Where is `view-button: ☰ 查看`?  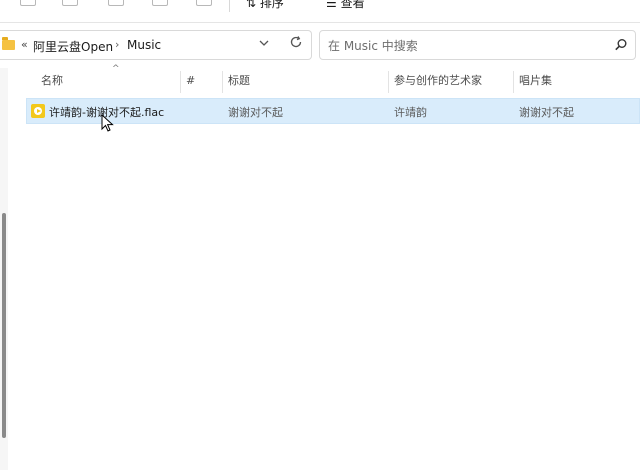
view-button: ☰ 查看 is located at coordinates (345, 5).